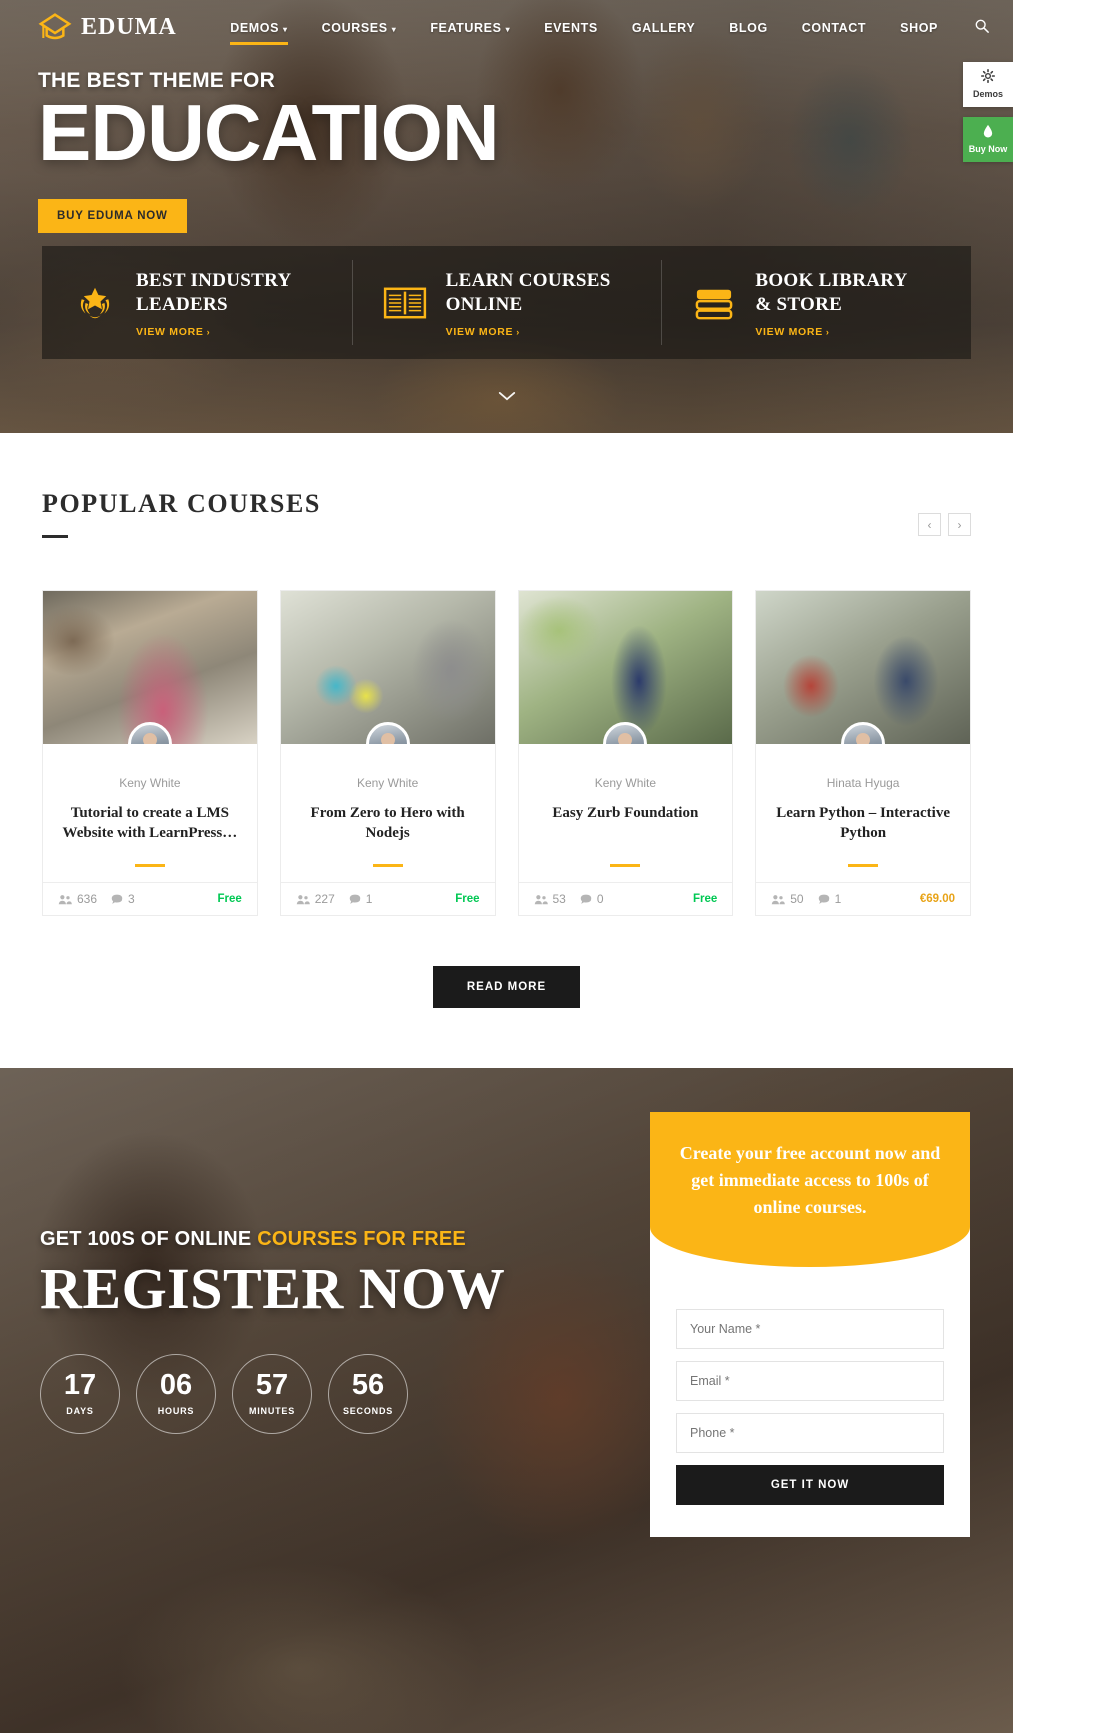 This screenshot has height=1733, width=1100. Describe the element at coordinates (112, 216) in the screenshot. I see `buy-eduma-now-button: BUY EDUMA NOW` at that location.